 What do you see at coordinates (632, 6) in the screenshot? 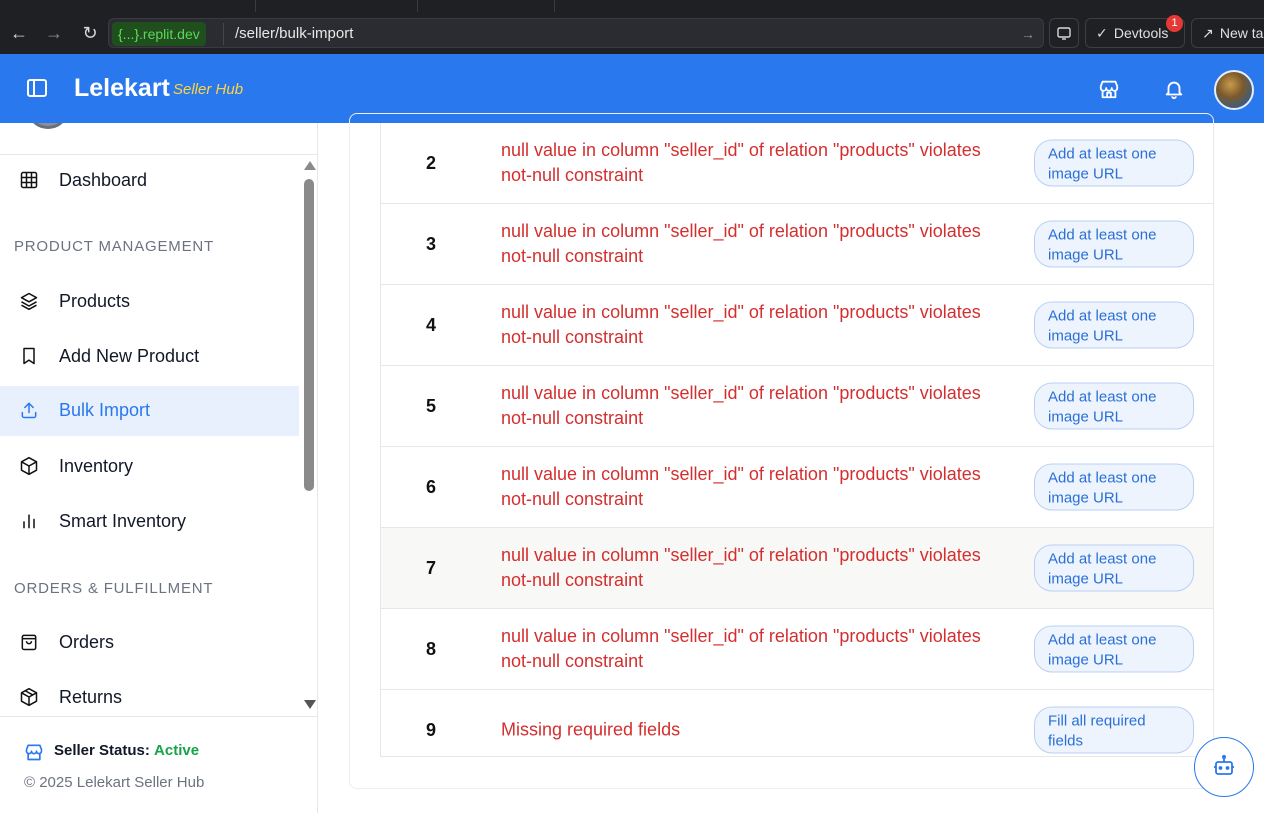
I see `browser-tab-strip` at bounding box center [632, 6].